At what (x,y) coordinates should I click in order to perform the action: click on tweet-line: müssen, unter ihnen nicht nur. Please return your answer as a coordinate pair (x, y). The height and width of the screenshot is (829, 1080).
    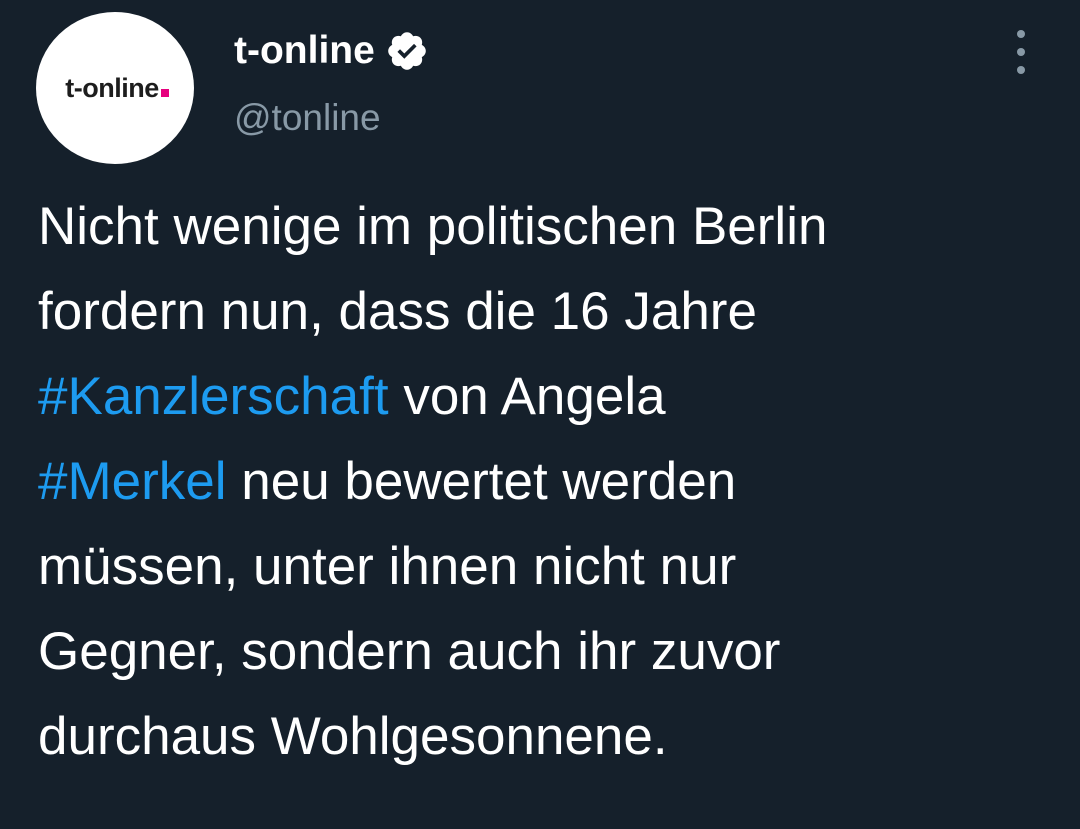
    Looking at the image, I should click on (548, 566).